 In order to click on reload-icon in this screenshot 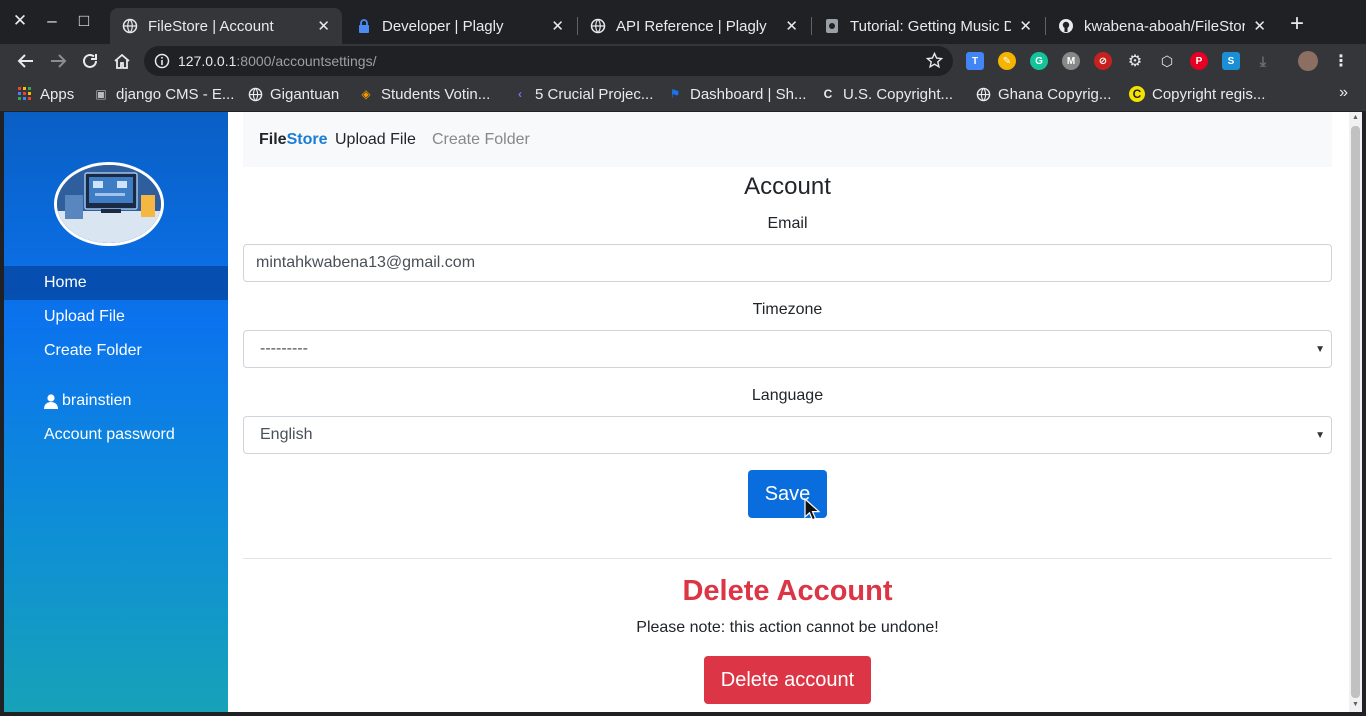, I will do `click(90, 60)`.